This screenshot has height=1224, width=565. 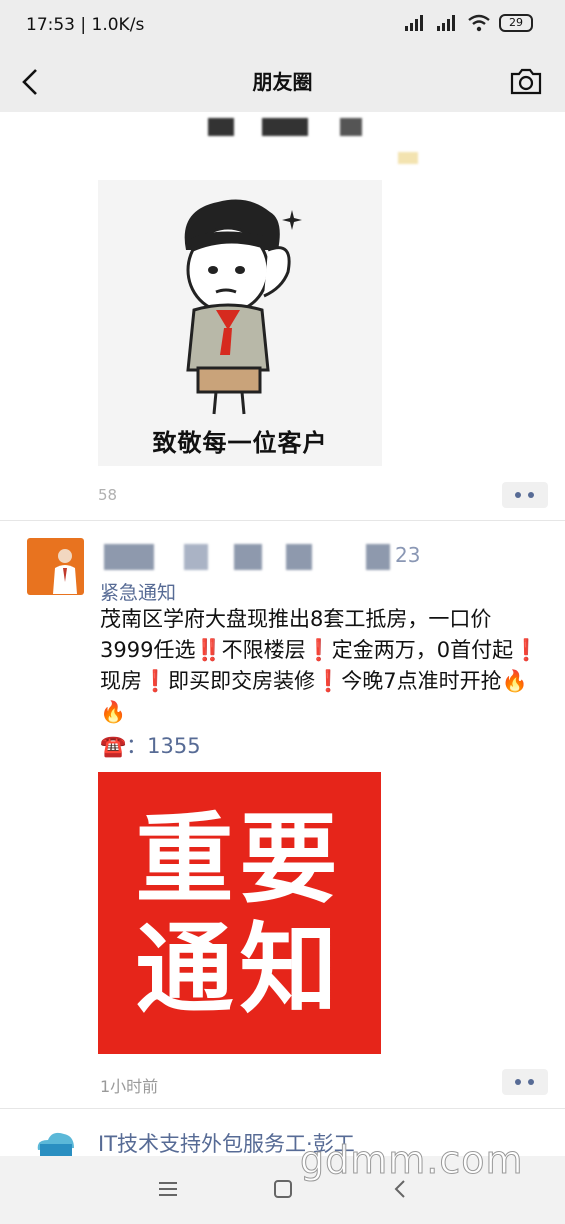 What do you see at coordinates (446, 23) in the screenshot?
I see `signal-hd-icon` at bounding box center [446, 23].